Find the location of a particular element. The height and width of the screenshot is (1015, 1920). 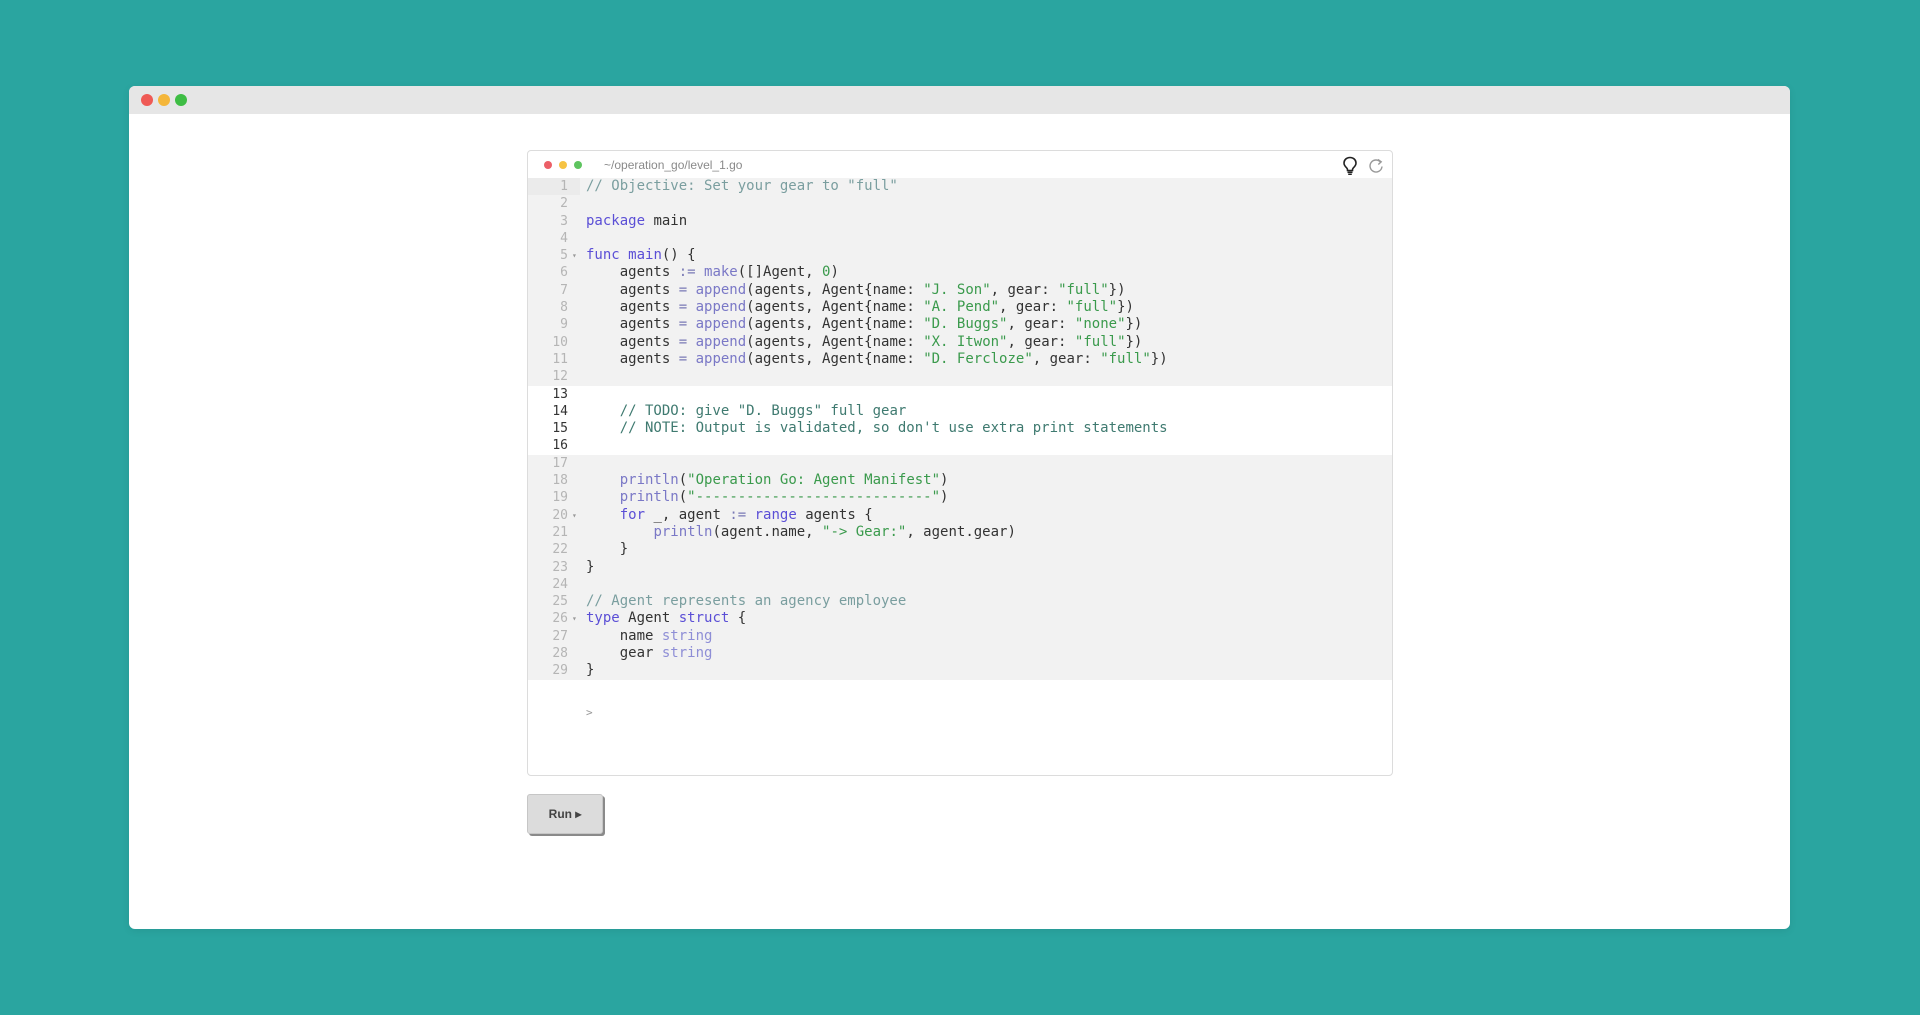

line-number: 26 is located at coordinates (560, 619).